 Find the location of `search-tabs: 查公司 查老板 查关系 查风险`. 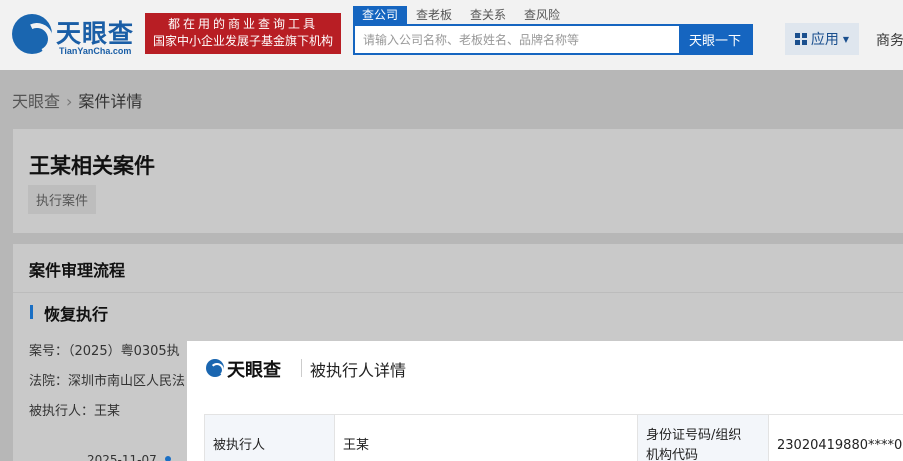

search-tabs: 查公司 查老板 查关系 查风险 is located at coordinates (461, 15).